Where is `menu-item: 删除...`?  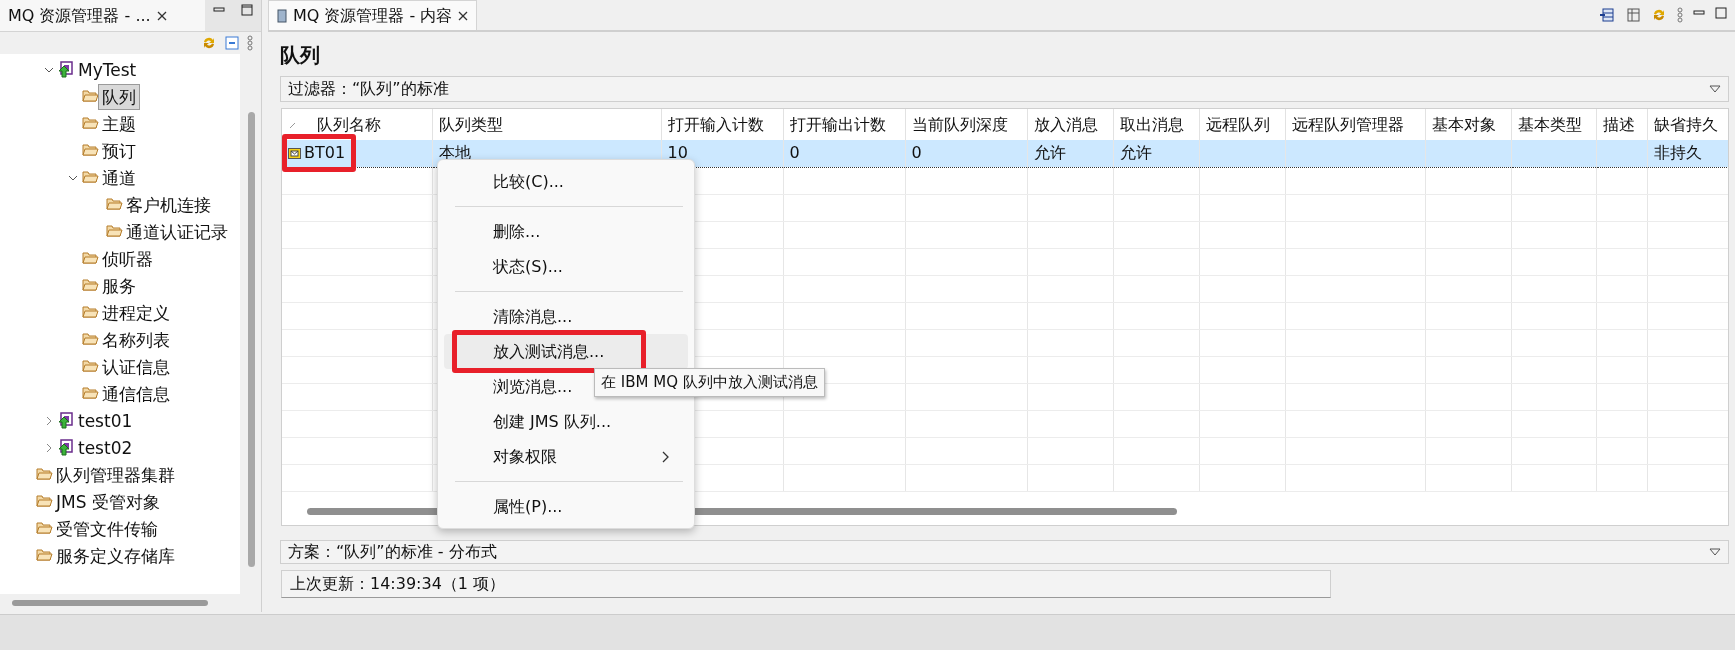 menu-item: 删除... is located at coordinates (566, 231).